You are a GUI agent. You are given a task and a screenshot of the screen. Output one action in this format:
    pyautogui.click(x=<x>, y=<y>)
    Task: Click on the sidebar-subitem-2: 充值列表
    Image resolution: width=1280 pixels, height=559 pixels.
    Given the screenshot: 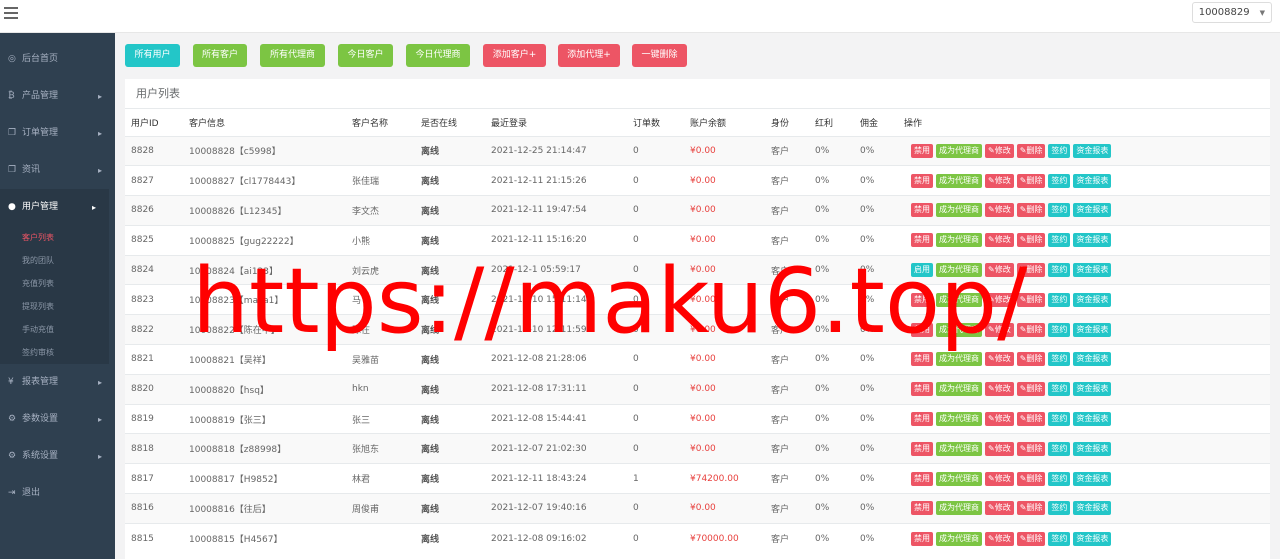 What is the action you would take?
    pyautogui.click(x=54, y=283)
    